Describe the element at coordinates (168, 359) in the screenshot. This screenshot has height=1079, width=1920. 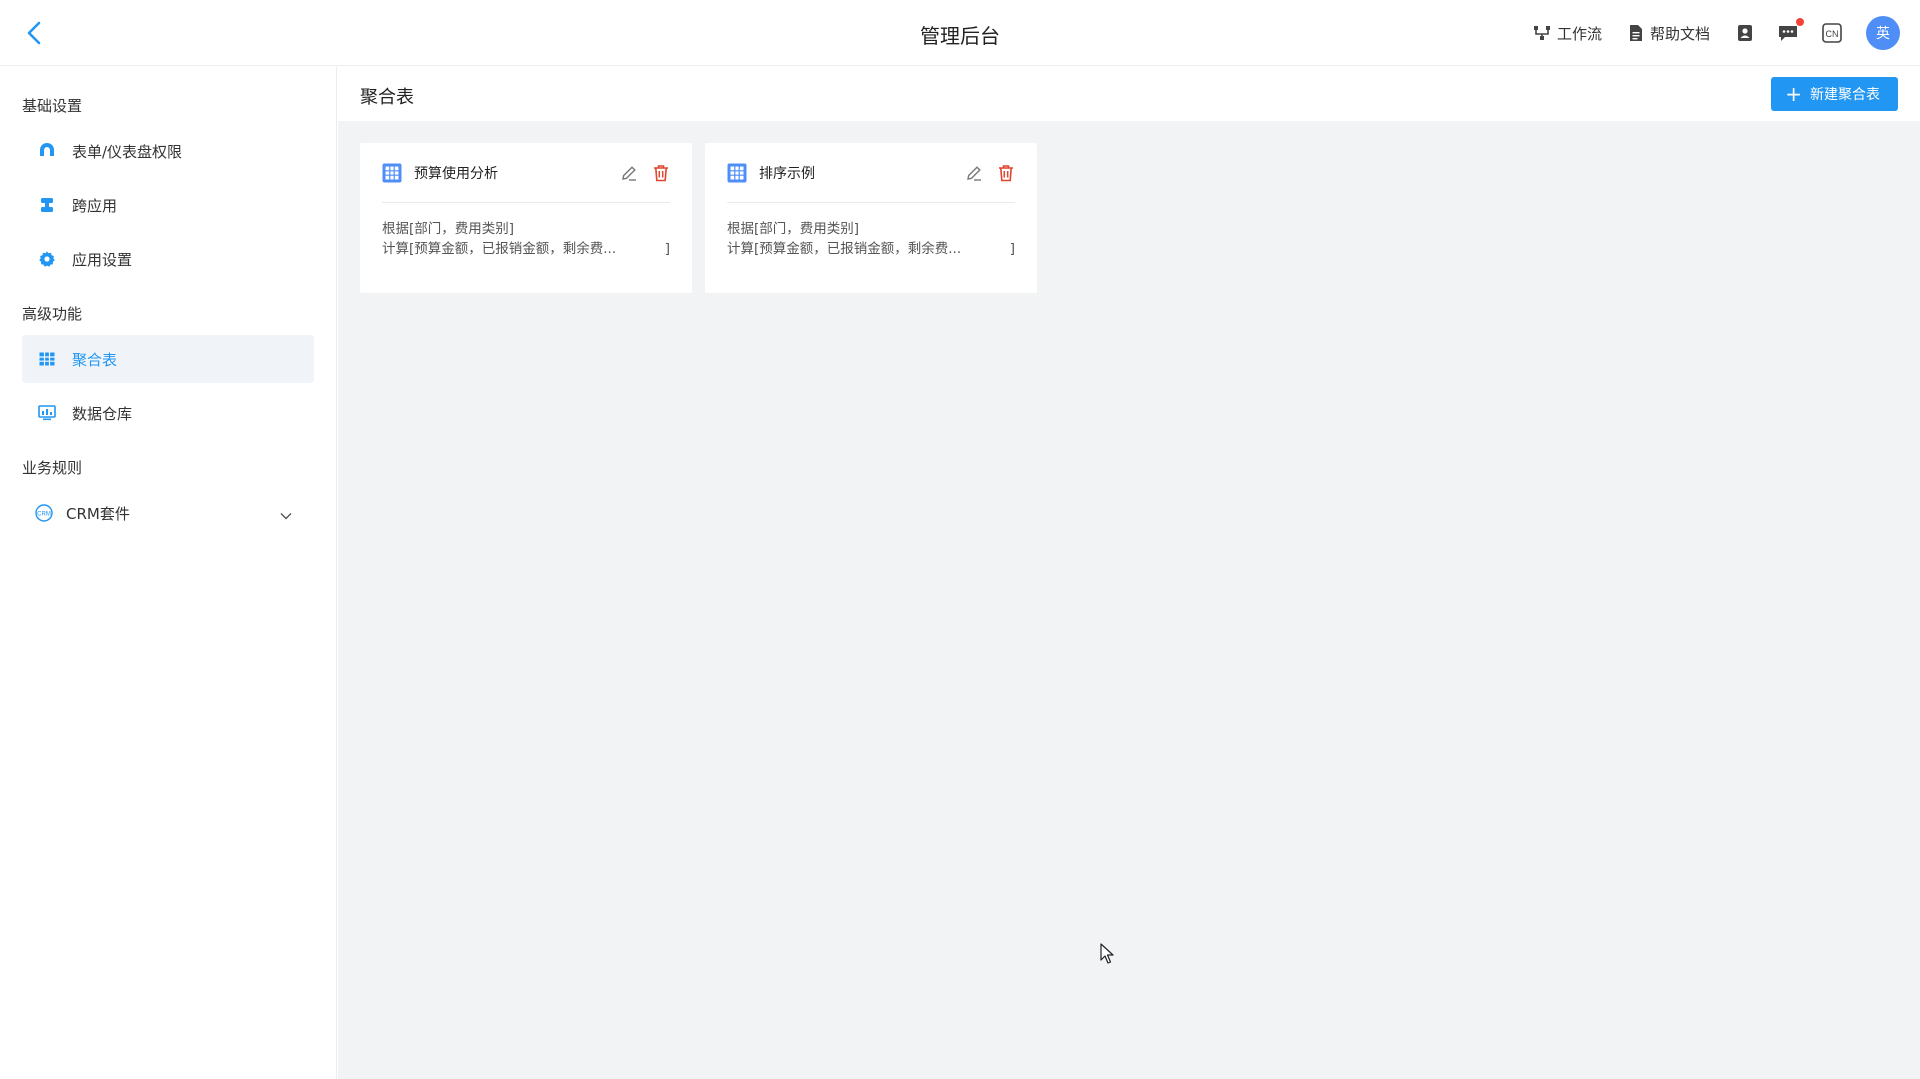
I see `sidebar-item-aggregate-table: 聚合表` at that location.